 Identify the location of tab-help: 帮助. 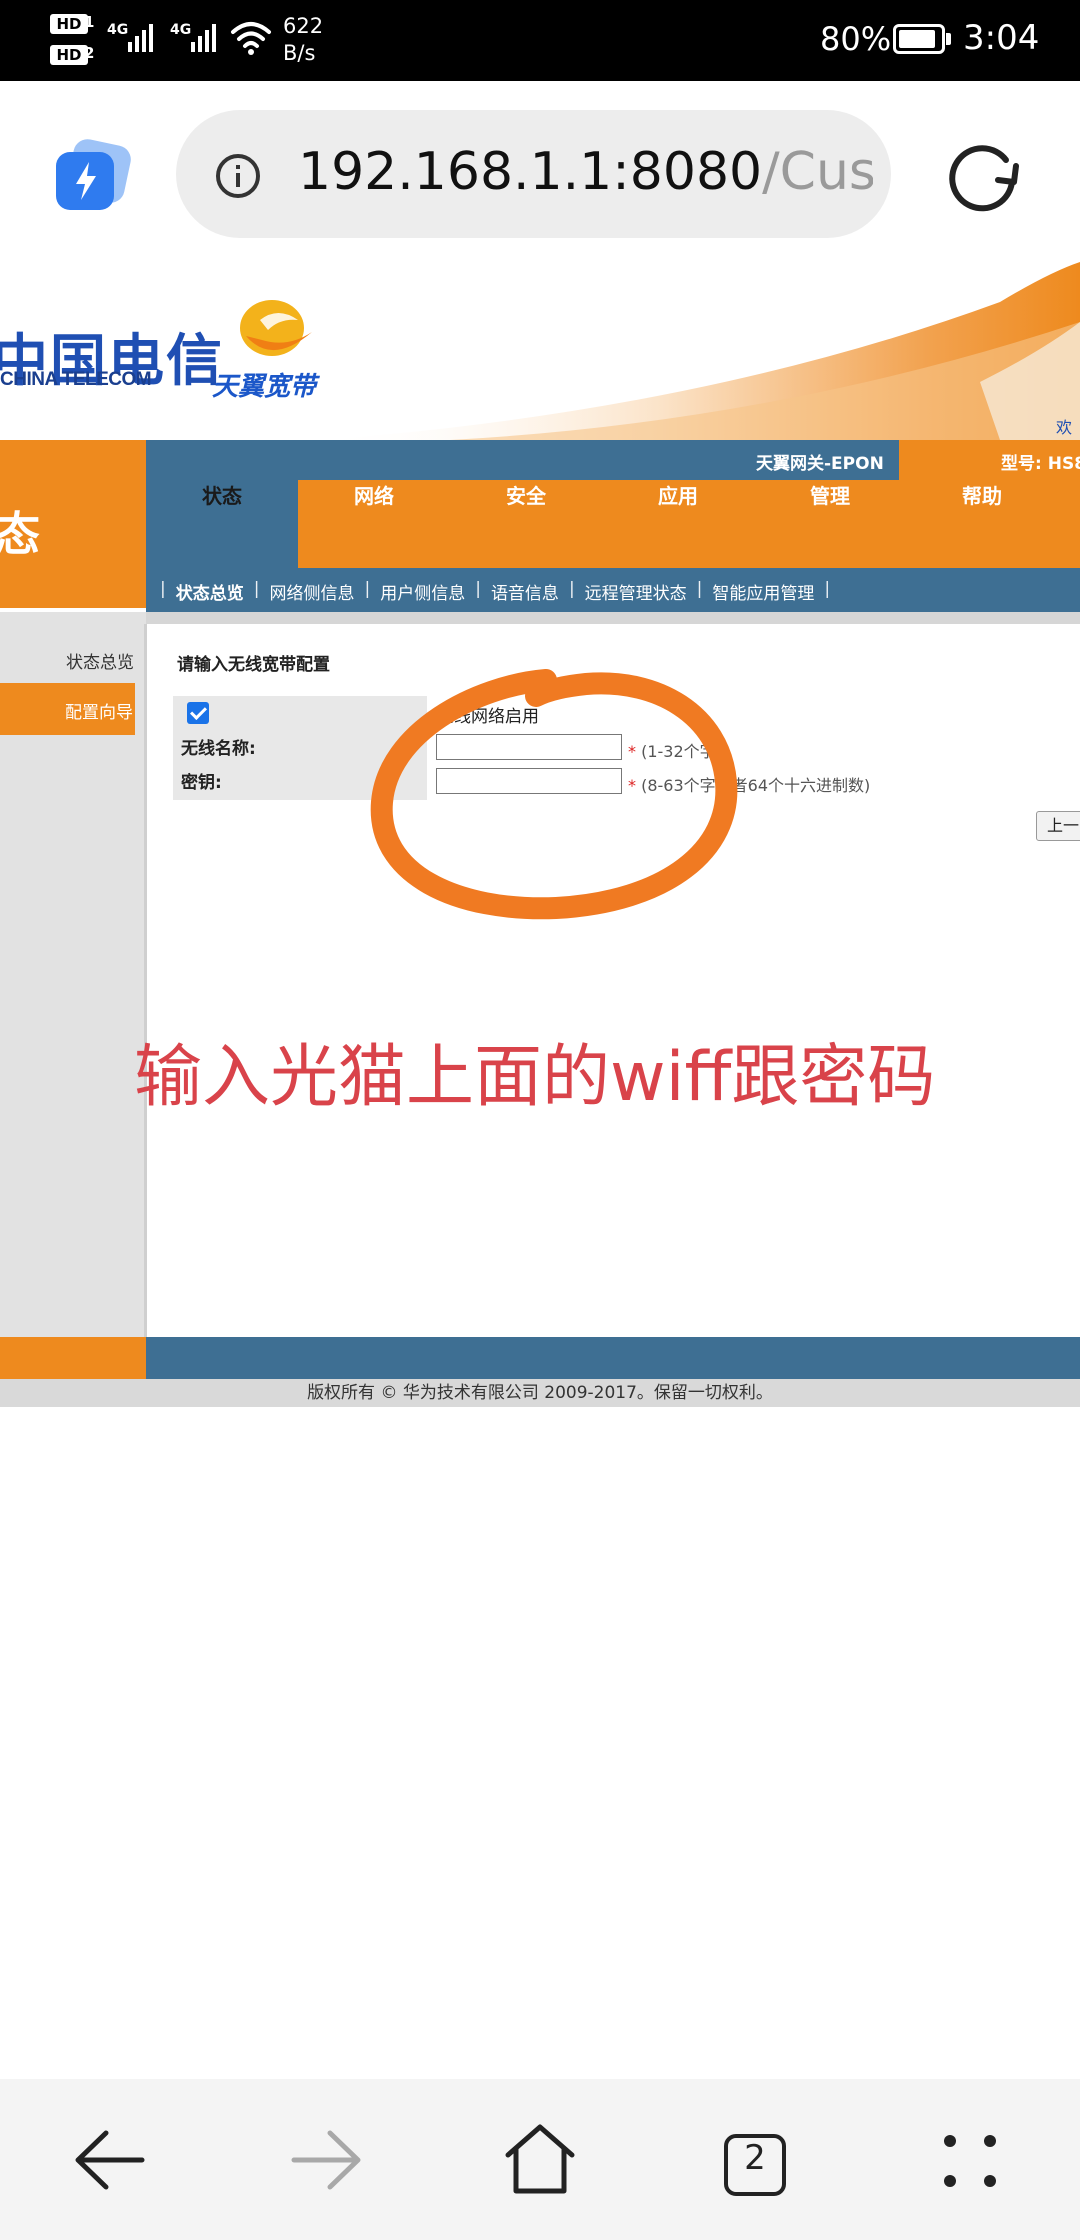
(982, 524).